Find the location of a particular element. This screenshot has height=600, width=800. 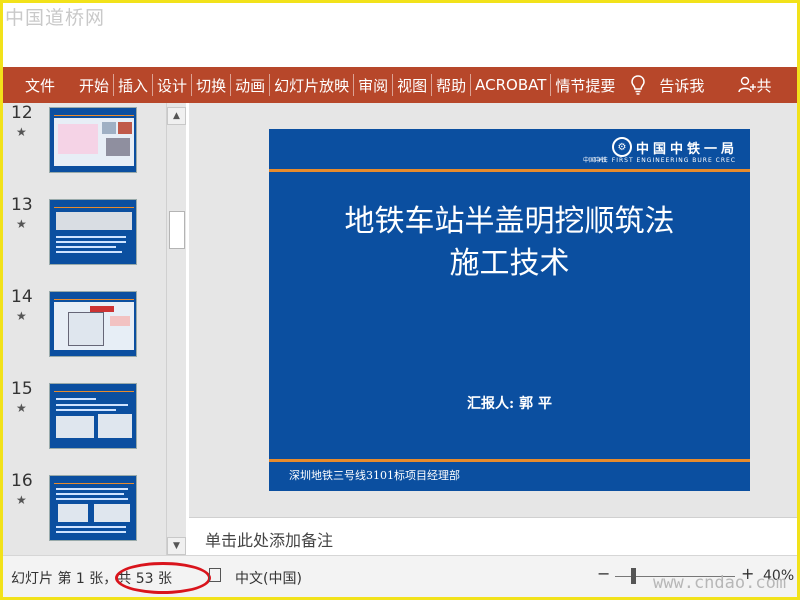

language-indicator: 中文(中国) is located at coordinates (268, 578).